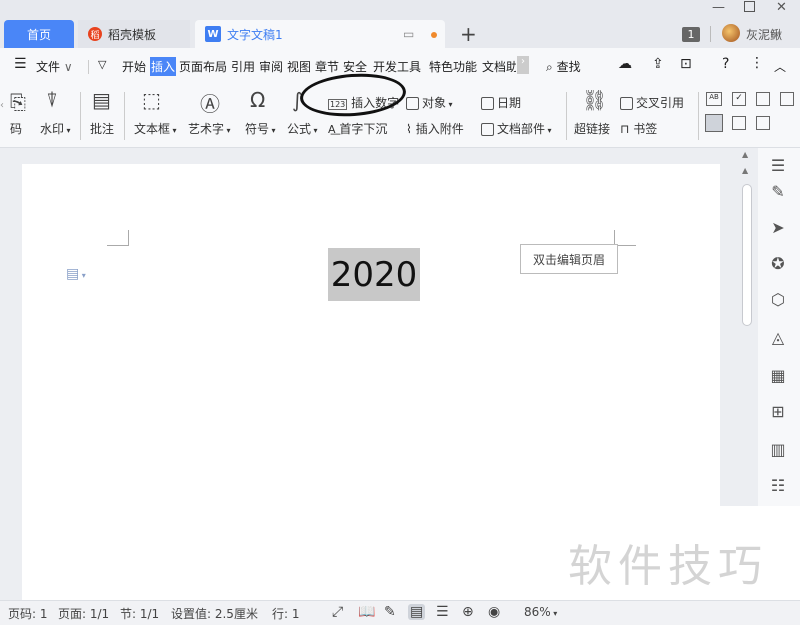 The height and width of the screenshot is (625, 800). Describe the element at coordinates (163, 66) in the screenshot. I see `menu-item-insert: 插入` at that location.